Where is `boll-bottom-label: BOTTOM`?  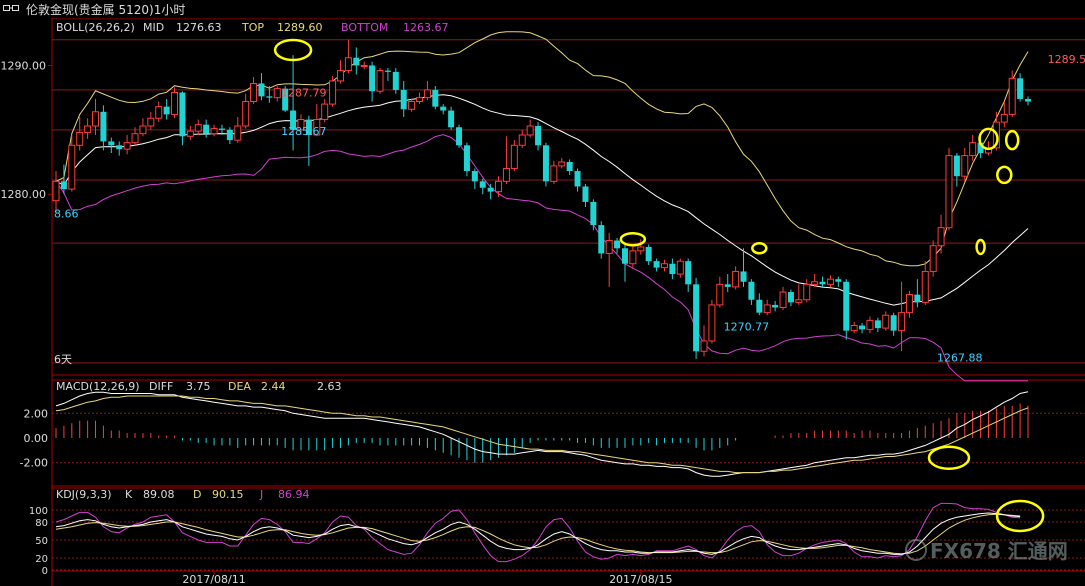 boll-bottom-label: BOTTOM is located at coordinates (364, 27).